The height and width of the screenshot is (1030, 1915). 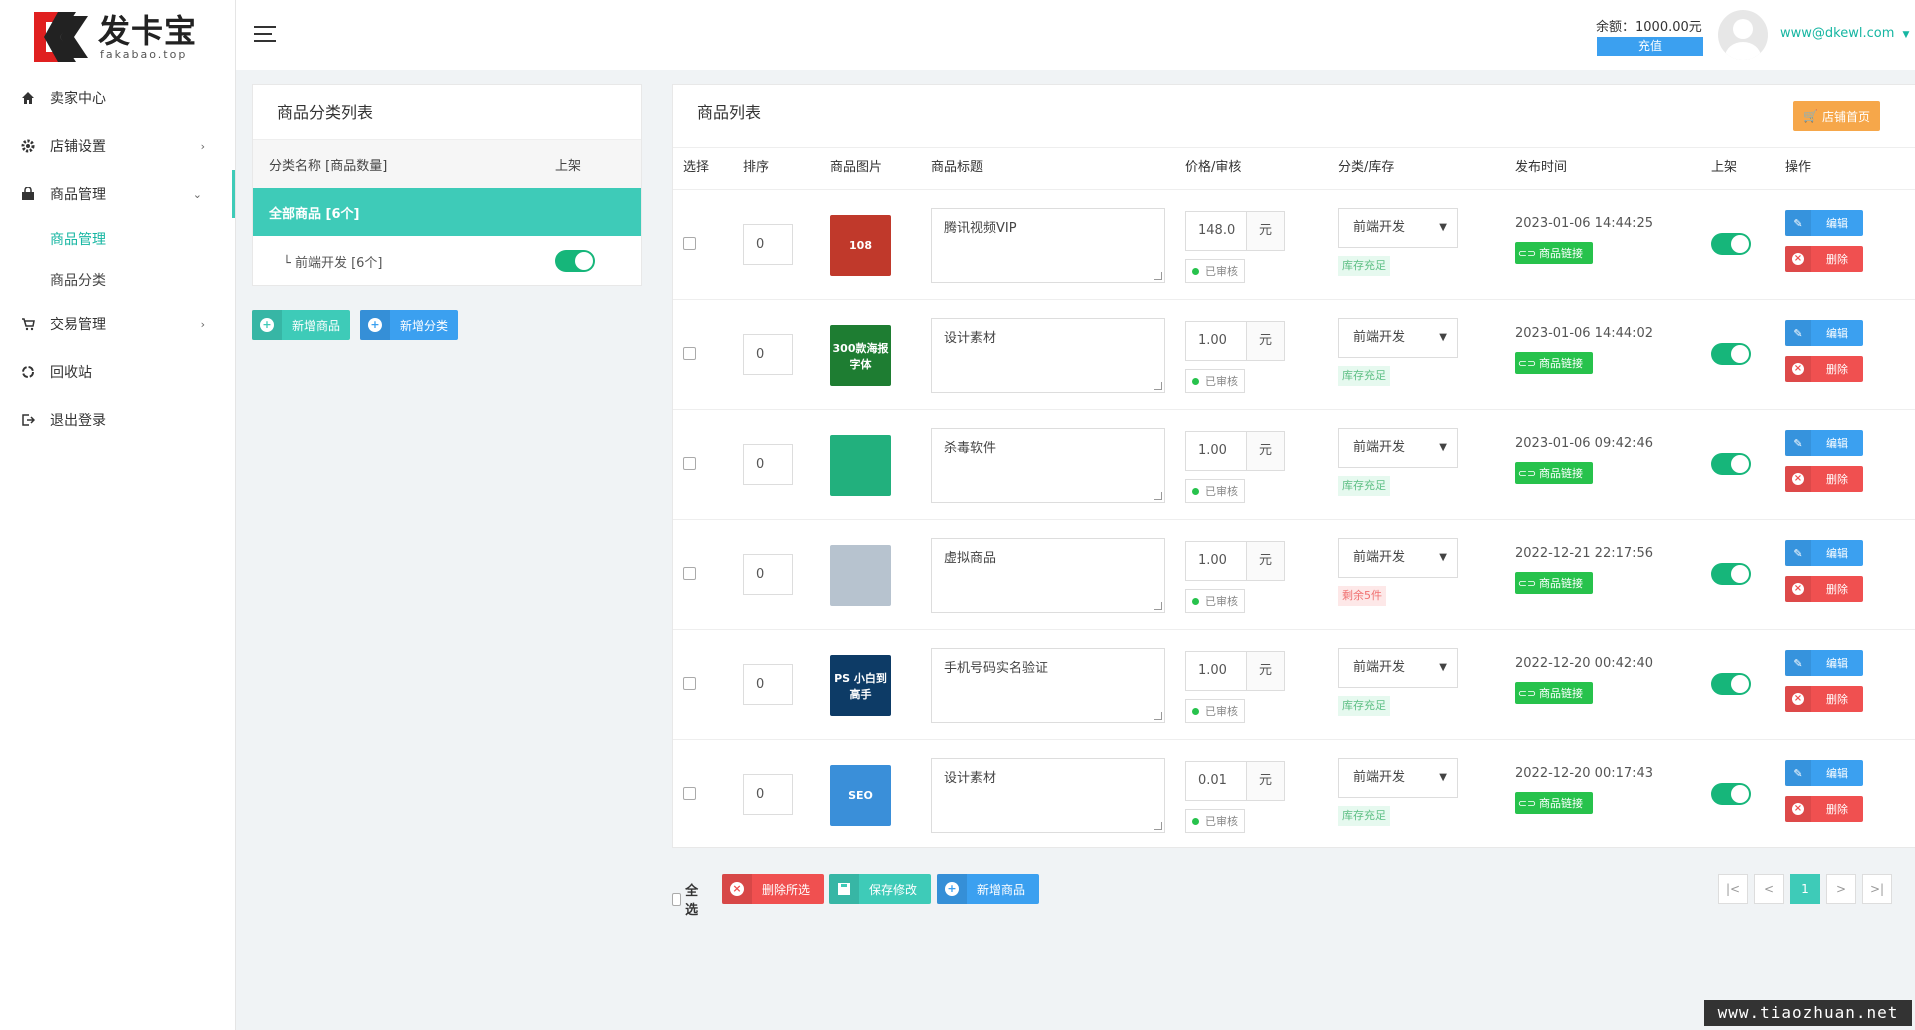 I want to click on page-last-button: >|, so click(x=1877, y=889).